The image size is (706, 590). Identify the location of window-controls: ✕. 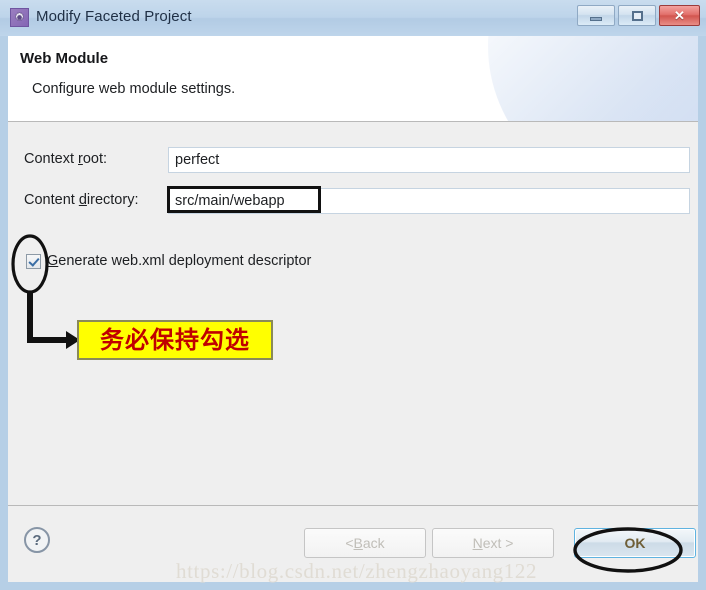
(638, 15).